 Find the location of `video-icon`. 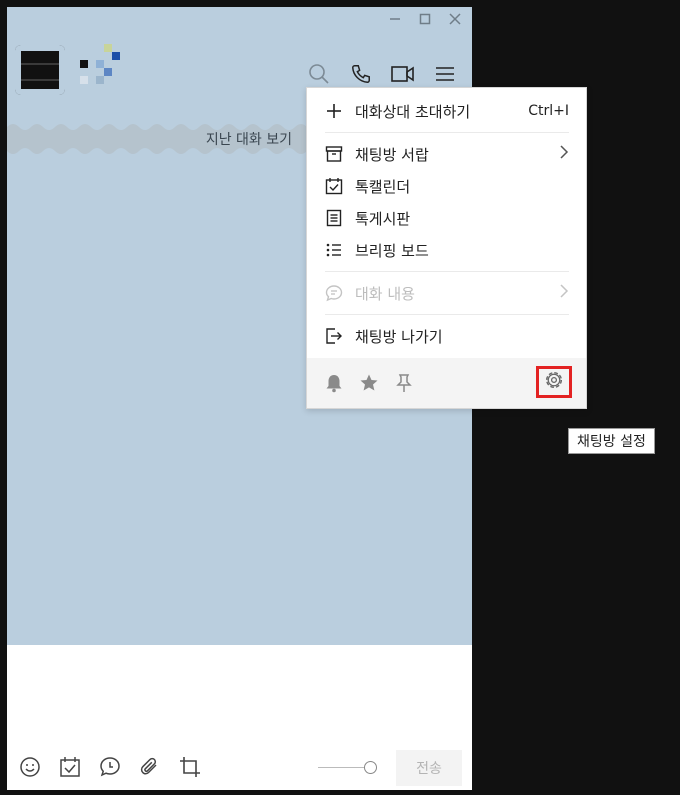

video-icon is located at coordinates (403, 74).